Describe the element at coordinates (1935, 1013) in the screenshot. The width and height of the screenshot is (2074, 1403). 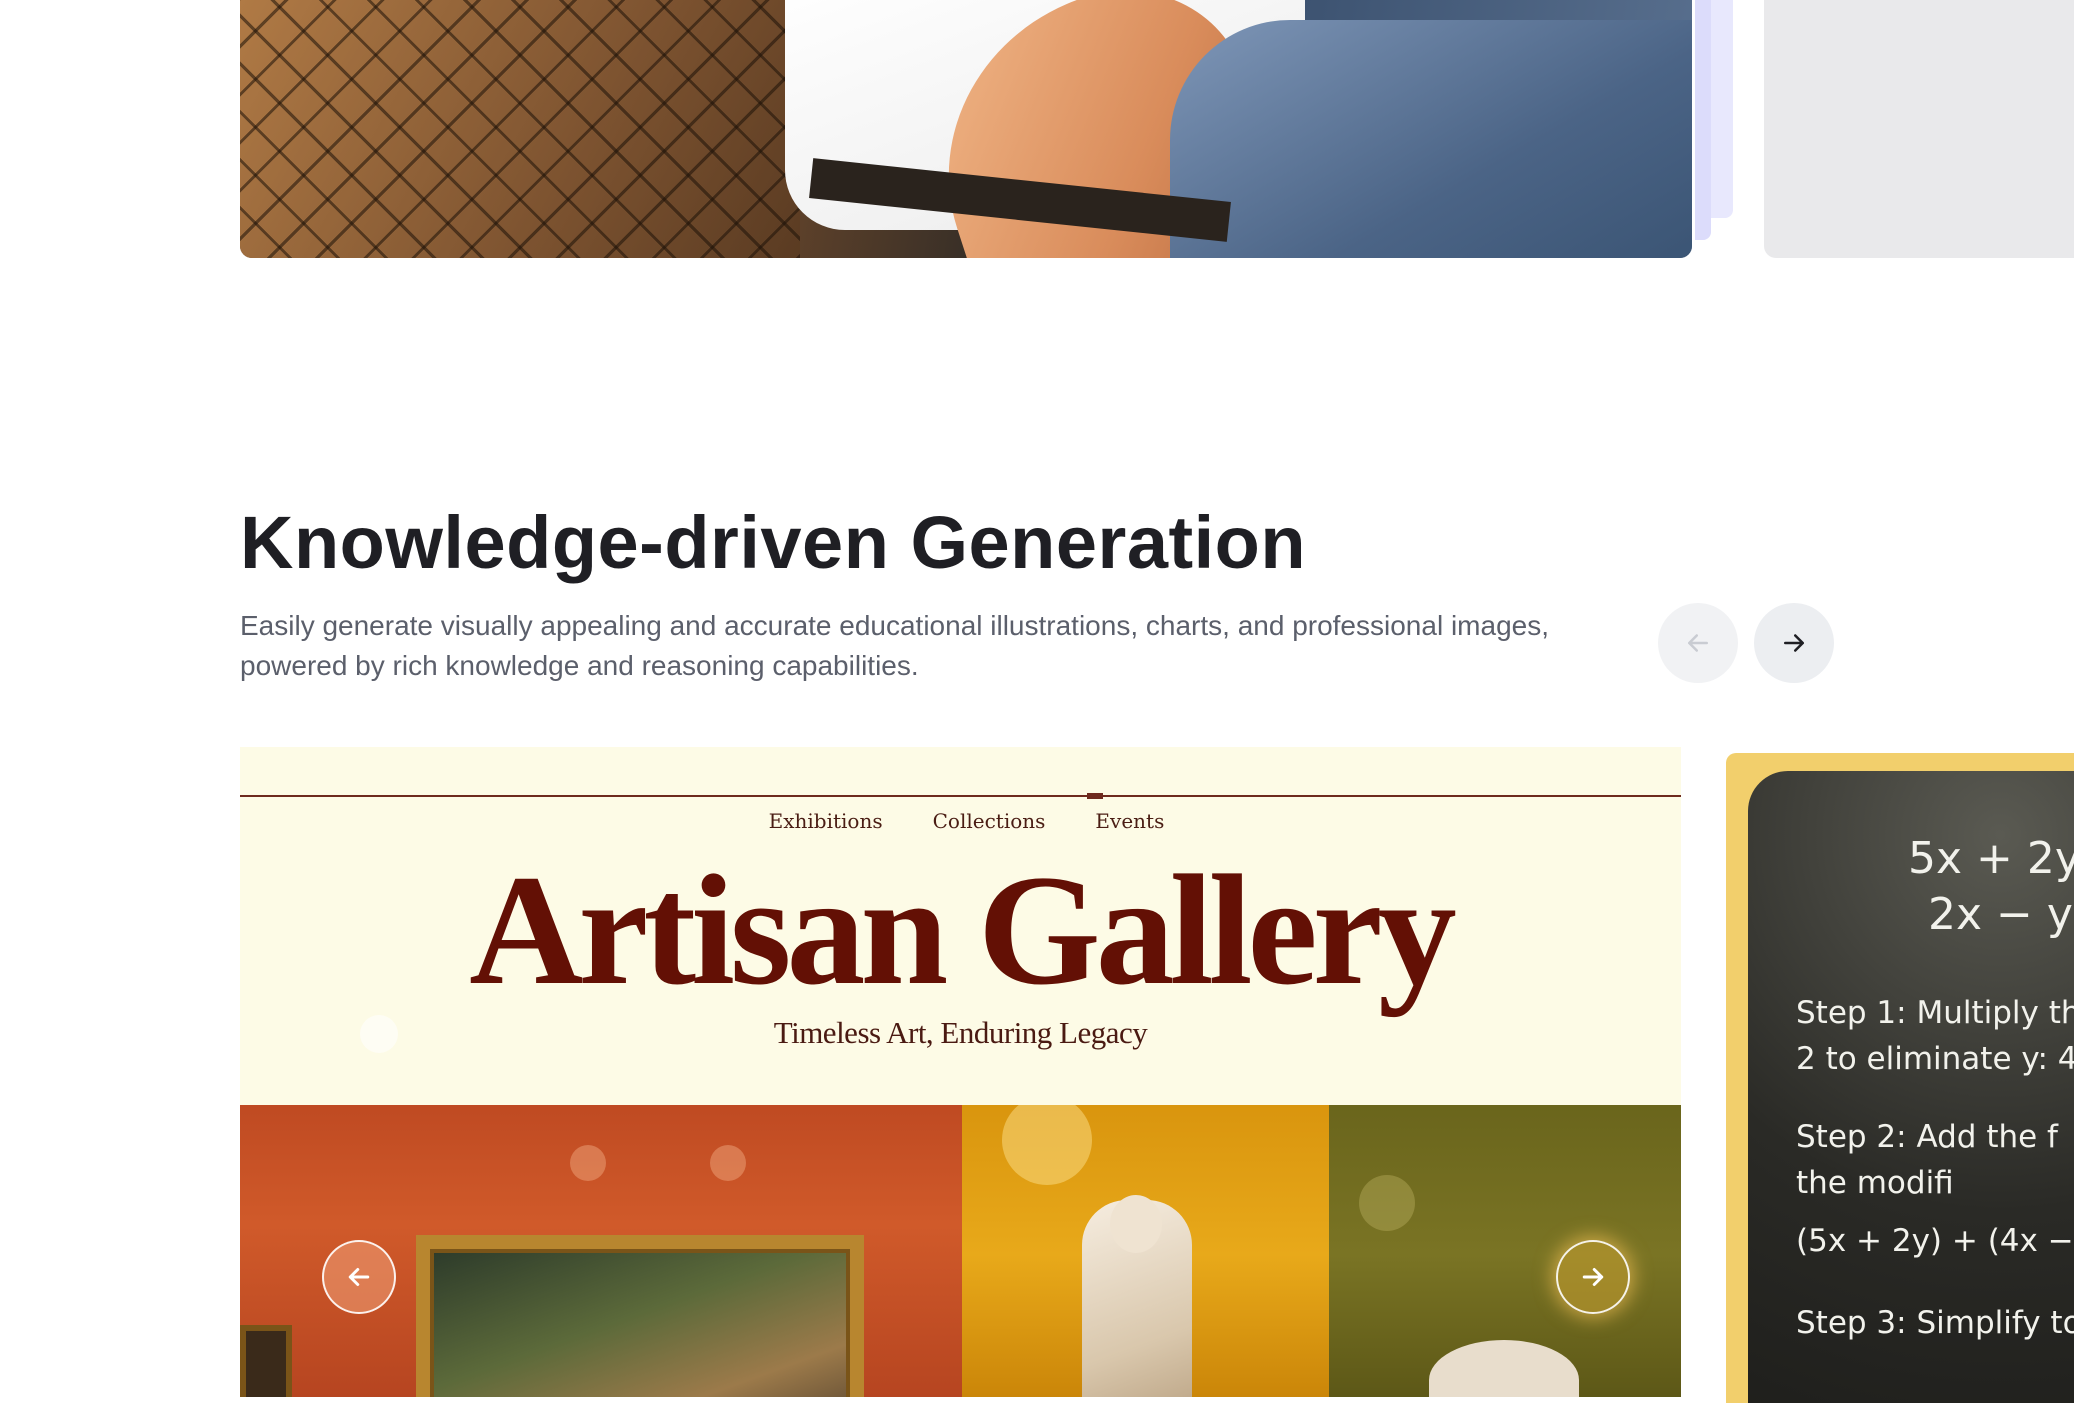
I see `step-1-line-1: Step 1: Multiply th` at that location.